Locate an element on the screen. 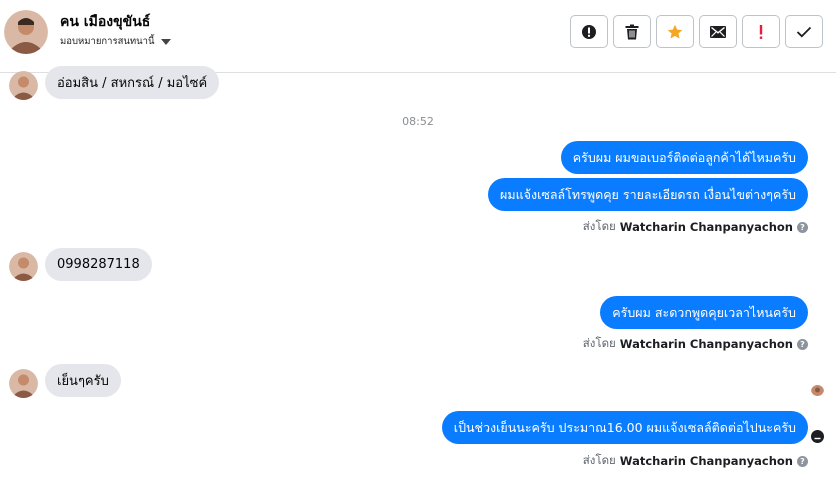 This screenshot has width=836, height=489. exclamation-icon is located at coordinates (761, 31).